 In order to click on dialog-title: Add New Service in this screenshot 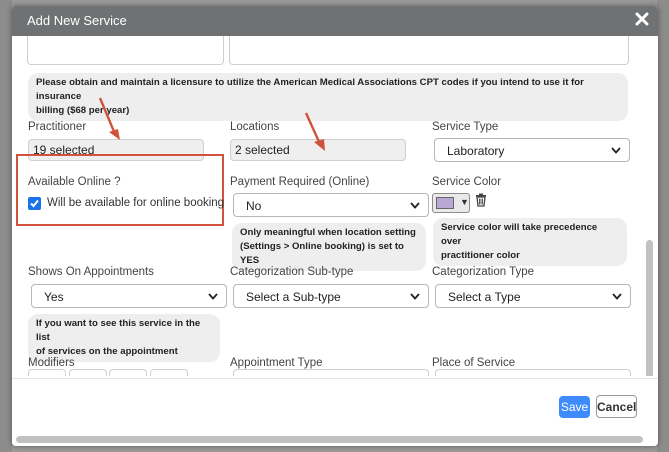, I will do `click(77, 20)`.